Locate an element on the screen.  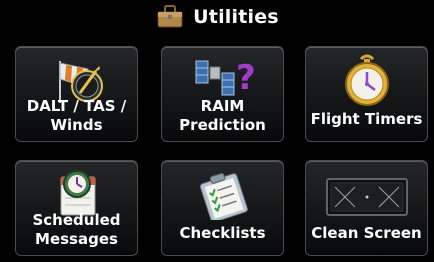
dalt-tas-winds-button: DALT / TAS / Winds is located at coordinates (76, 94).